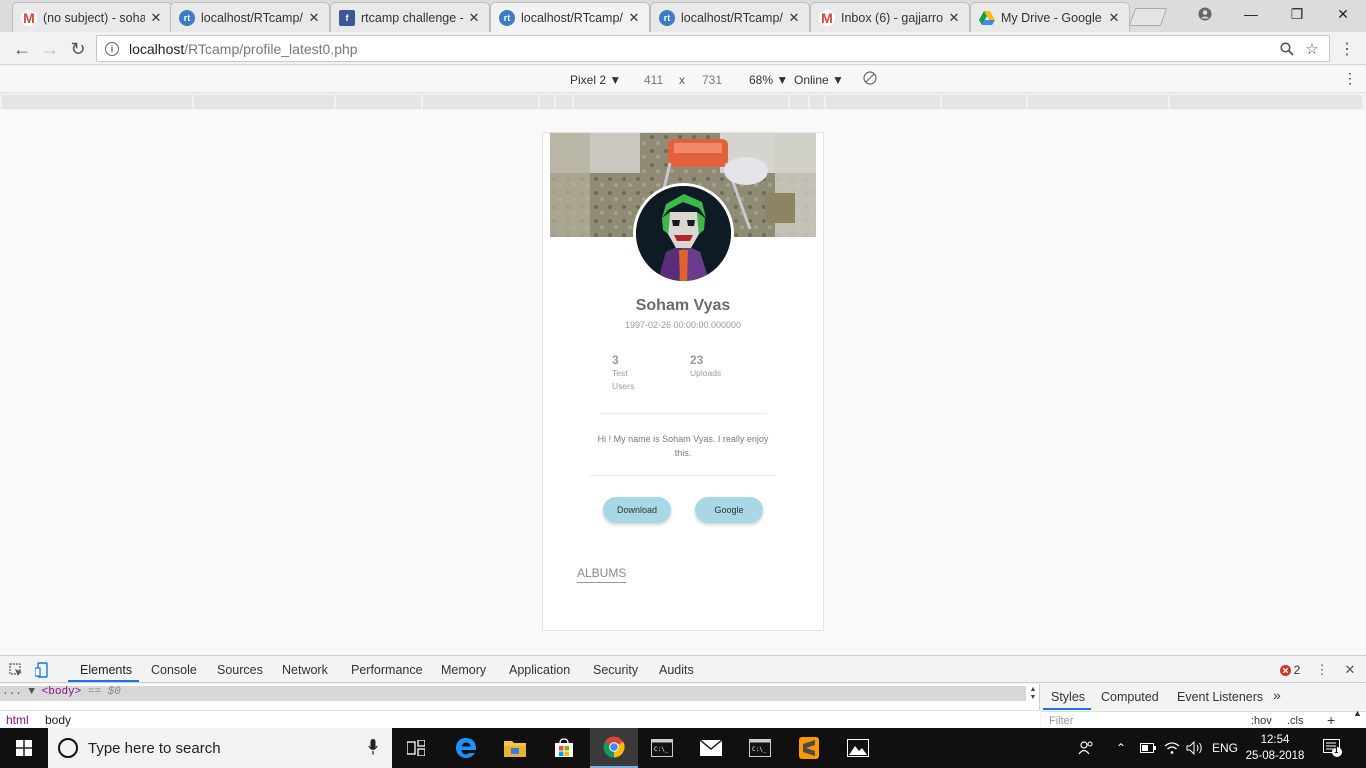 This screenshot has height=768, width=1366. I want to click on notification-center-icon: 1, so click(1333, 748).